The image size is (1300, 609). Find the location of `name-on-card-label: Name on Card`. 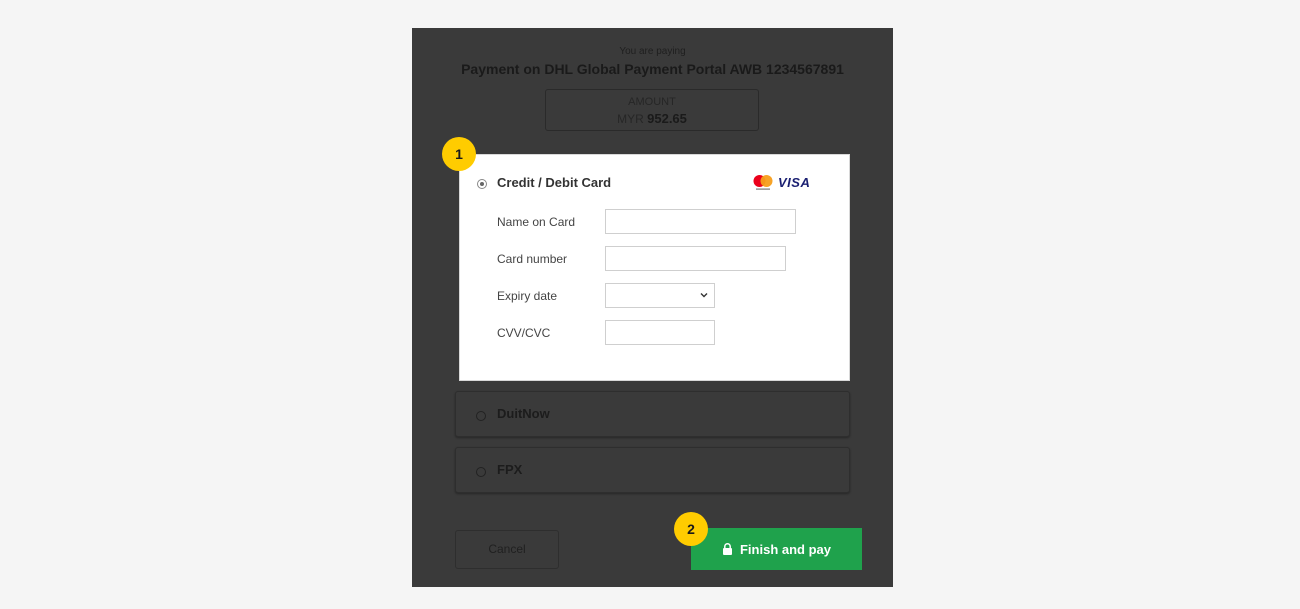

name-on-card-label: Name on Card is located at coordinates (536, 222).